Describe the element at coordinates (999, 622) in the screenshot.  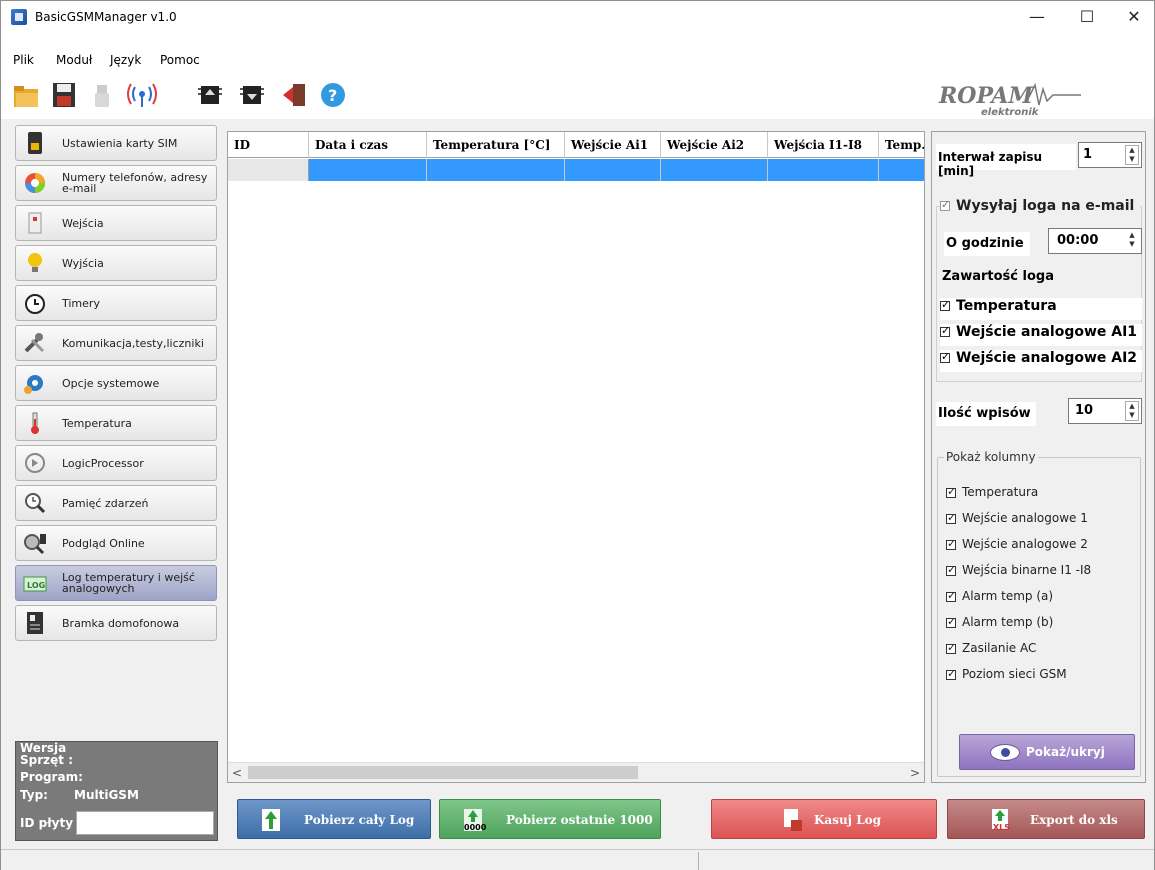
I see `show-column-checkbox: Alarm temp (b)` at that location.